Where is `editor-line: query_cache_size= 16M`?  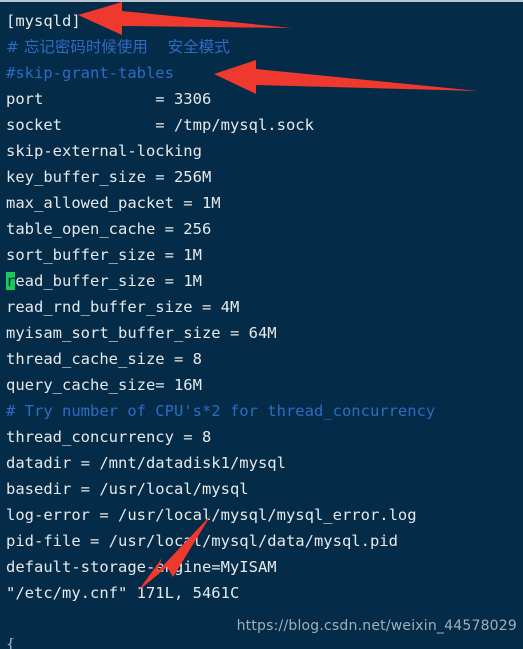 editor-line: query_cache_size= 16M is located at coordinates (264, 385).